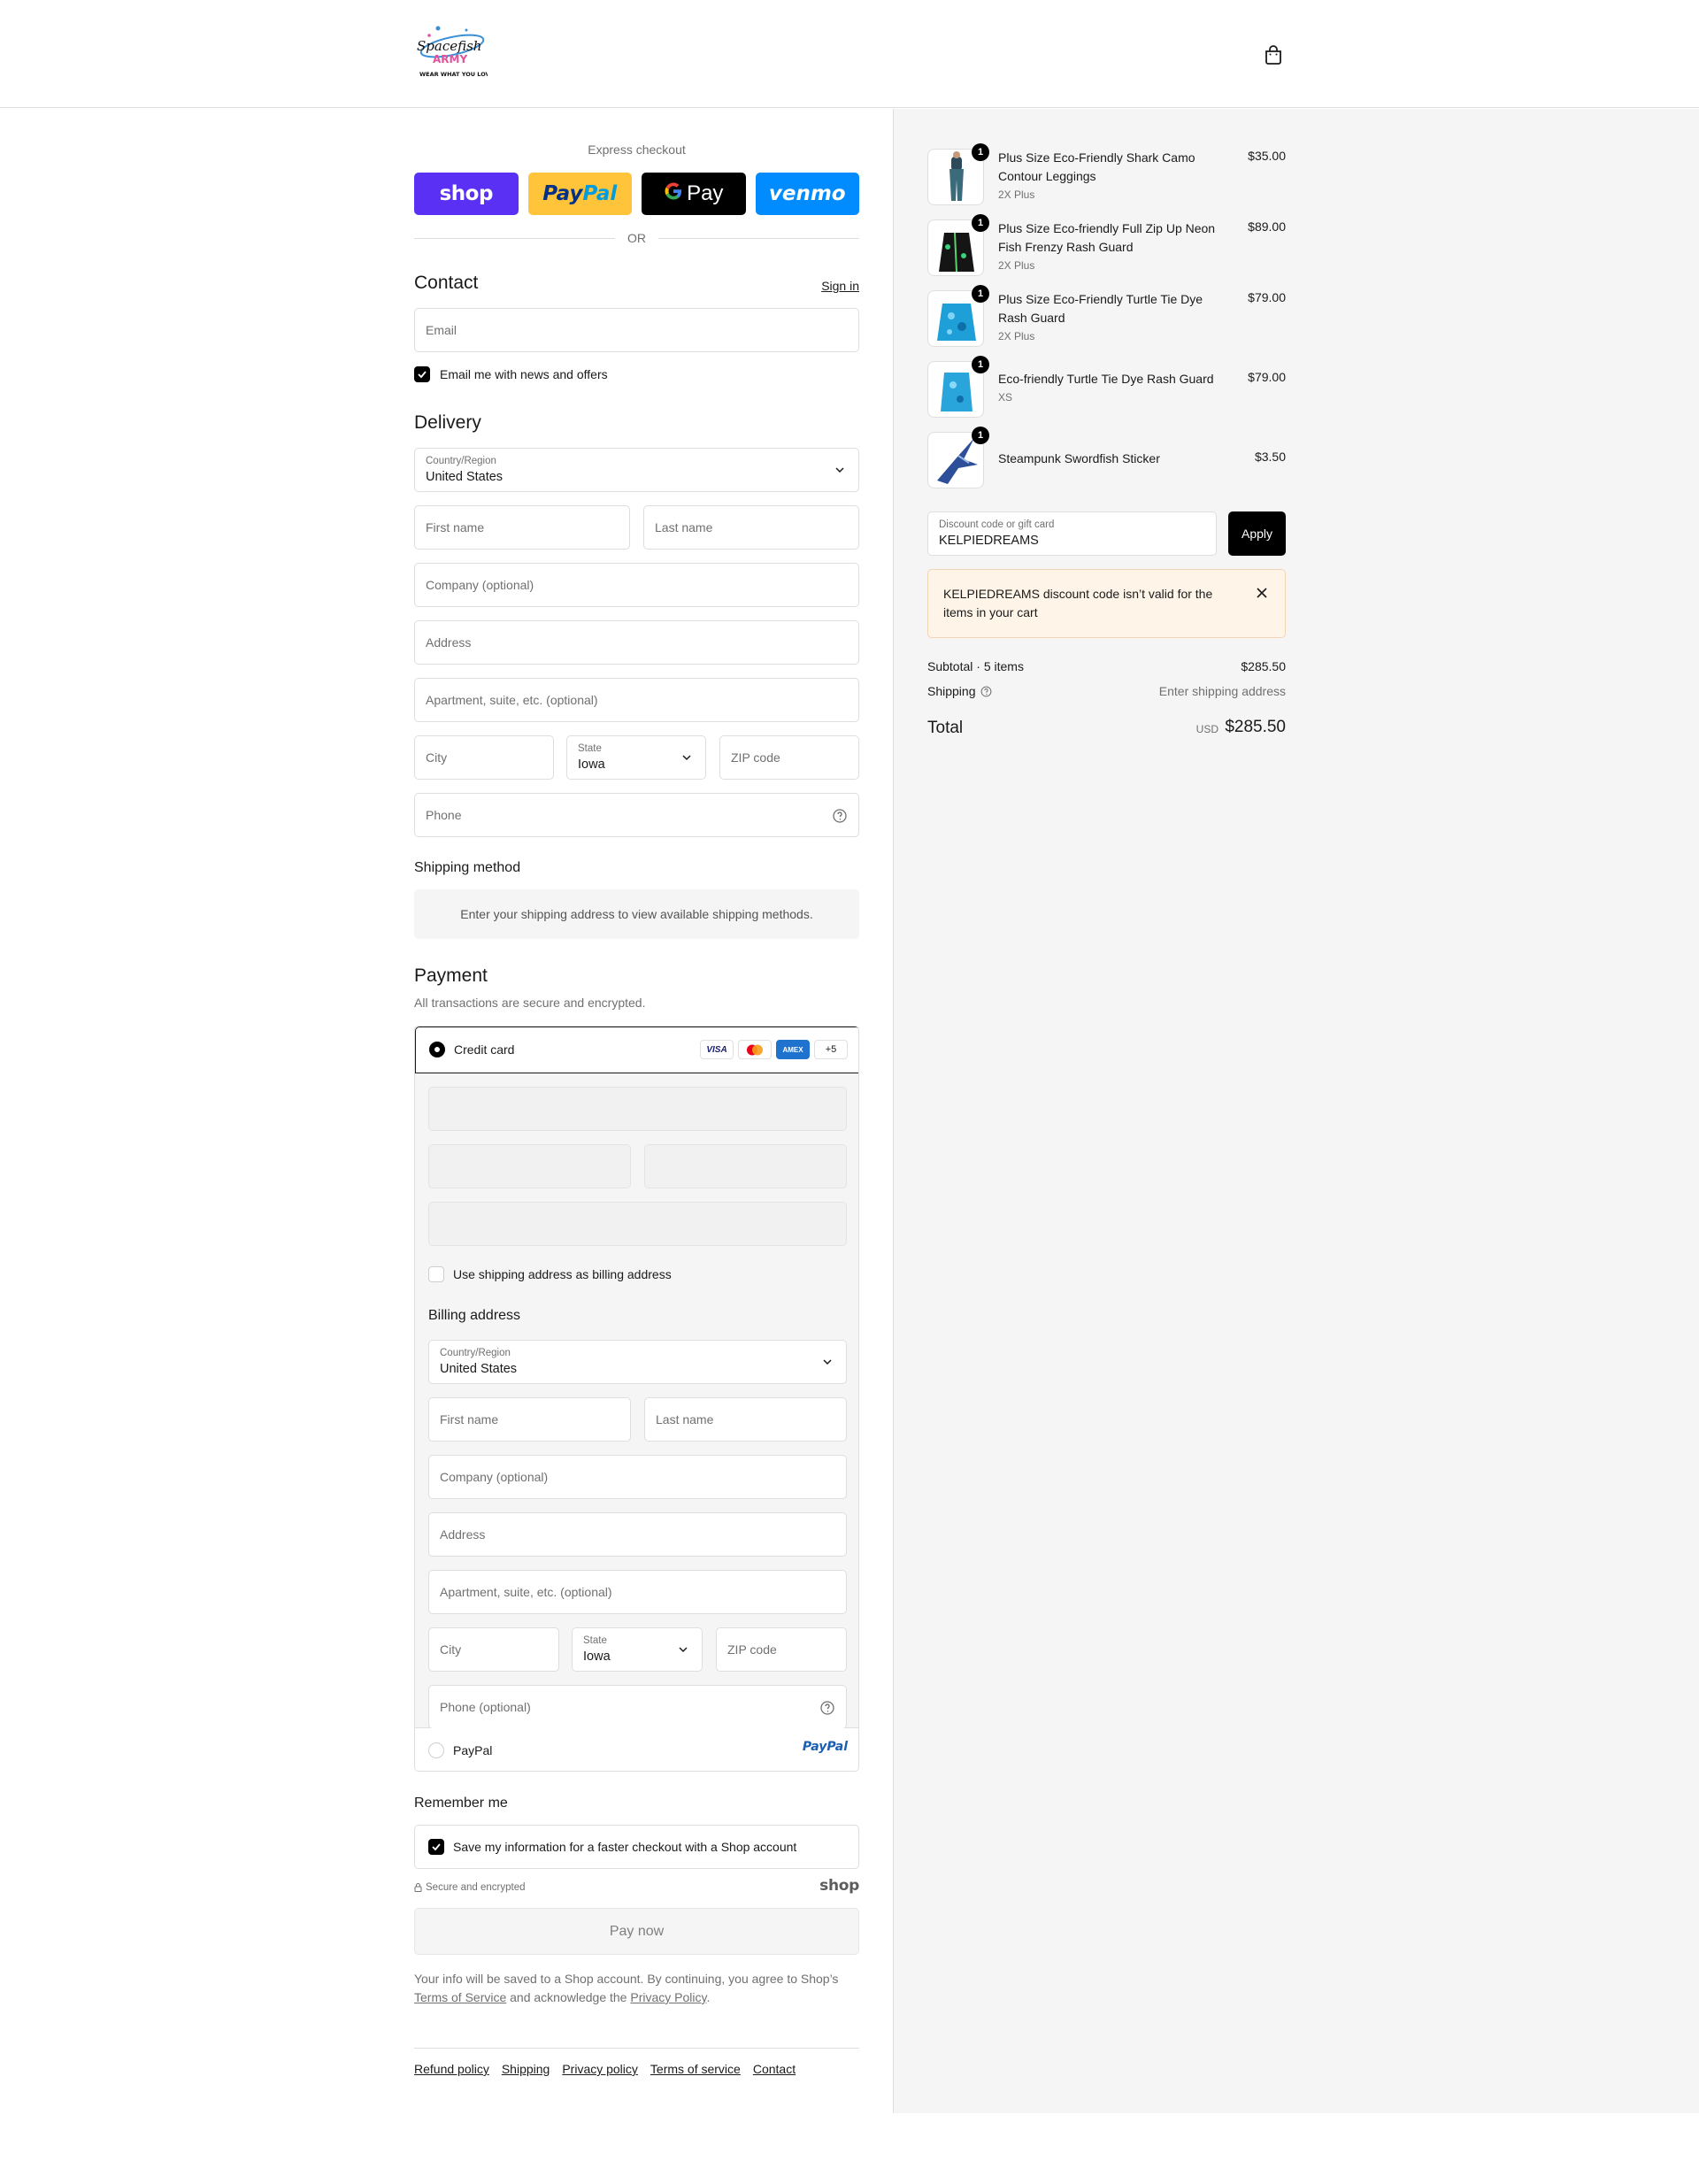  What do you see at coordinates (529, 1419) in the screenshot?
I see `billing-first-name-field: First name` at bounding box center [529, 1419].